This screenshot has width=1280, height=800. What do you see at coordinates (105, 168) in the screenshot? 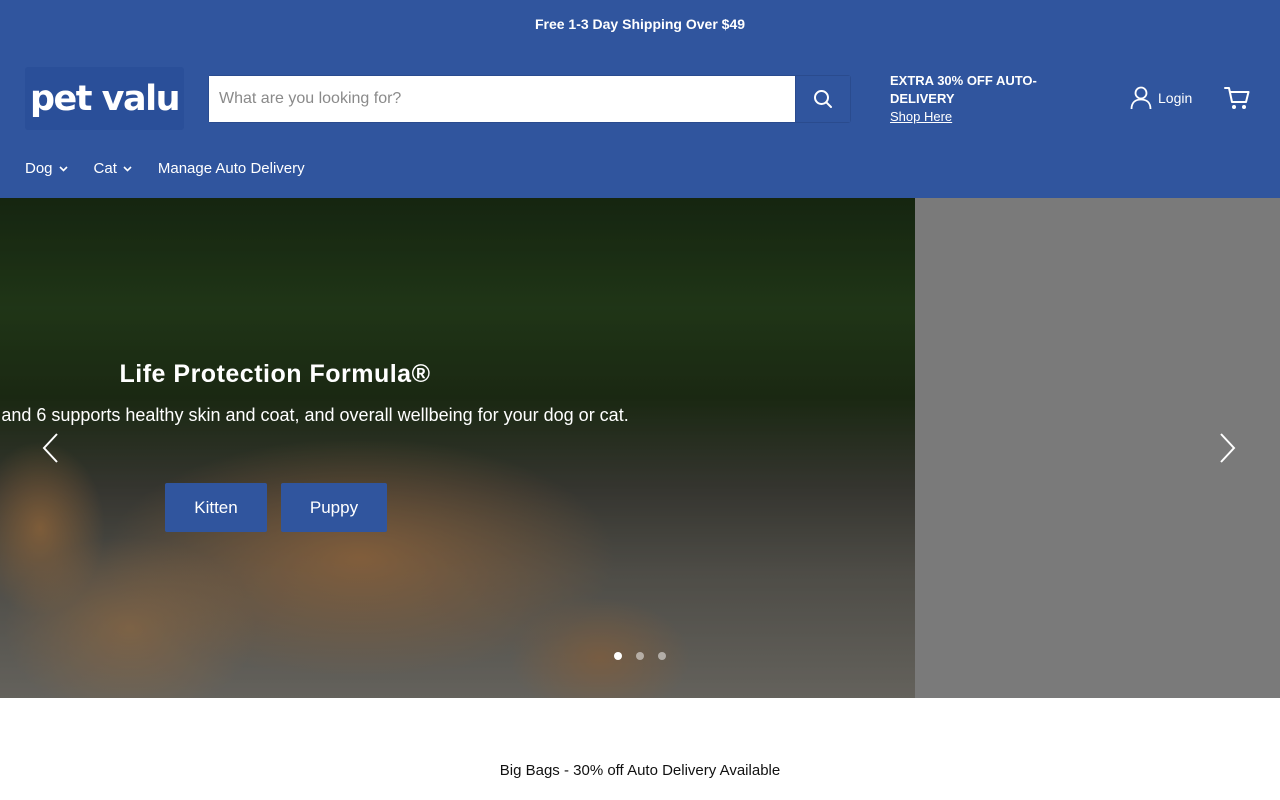
I see `nav-item-label: Cat` at bounding box center [105, 168].